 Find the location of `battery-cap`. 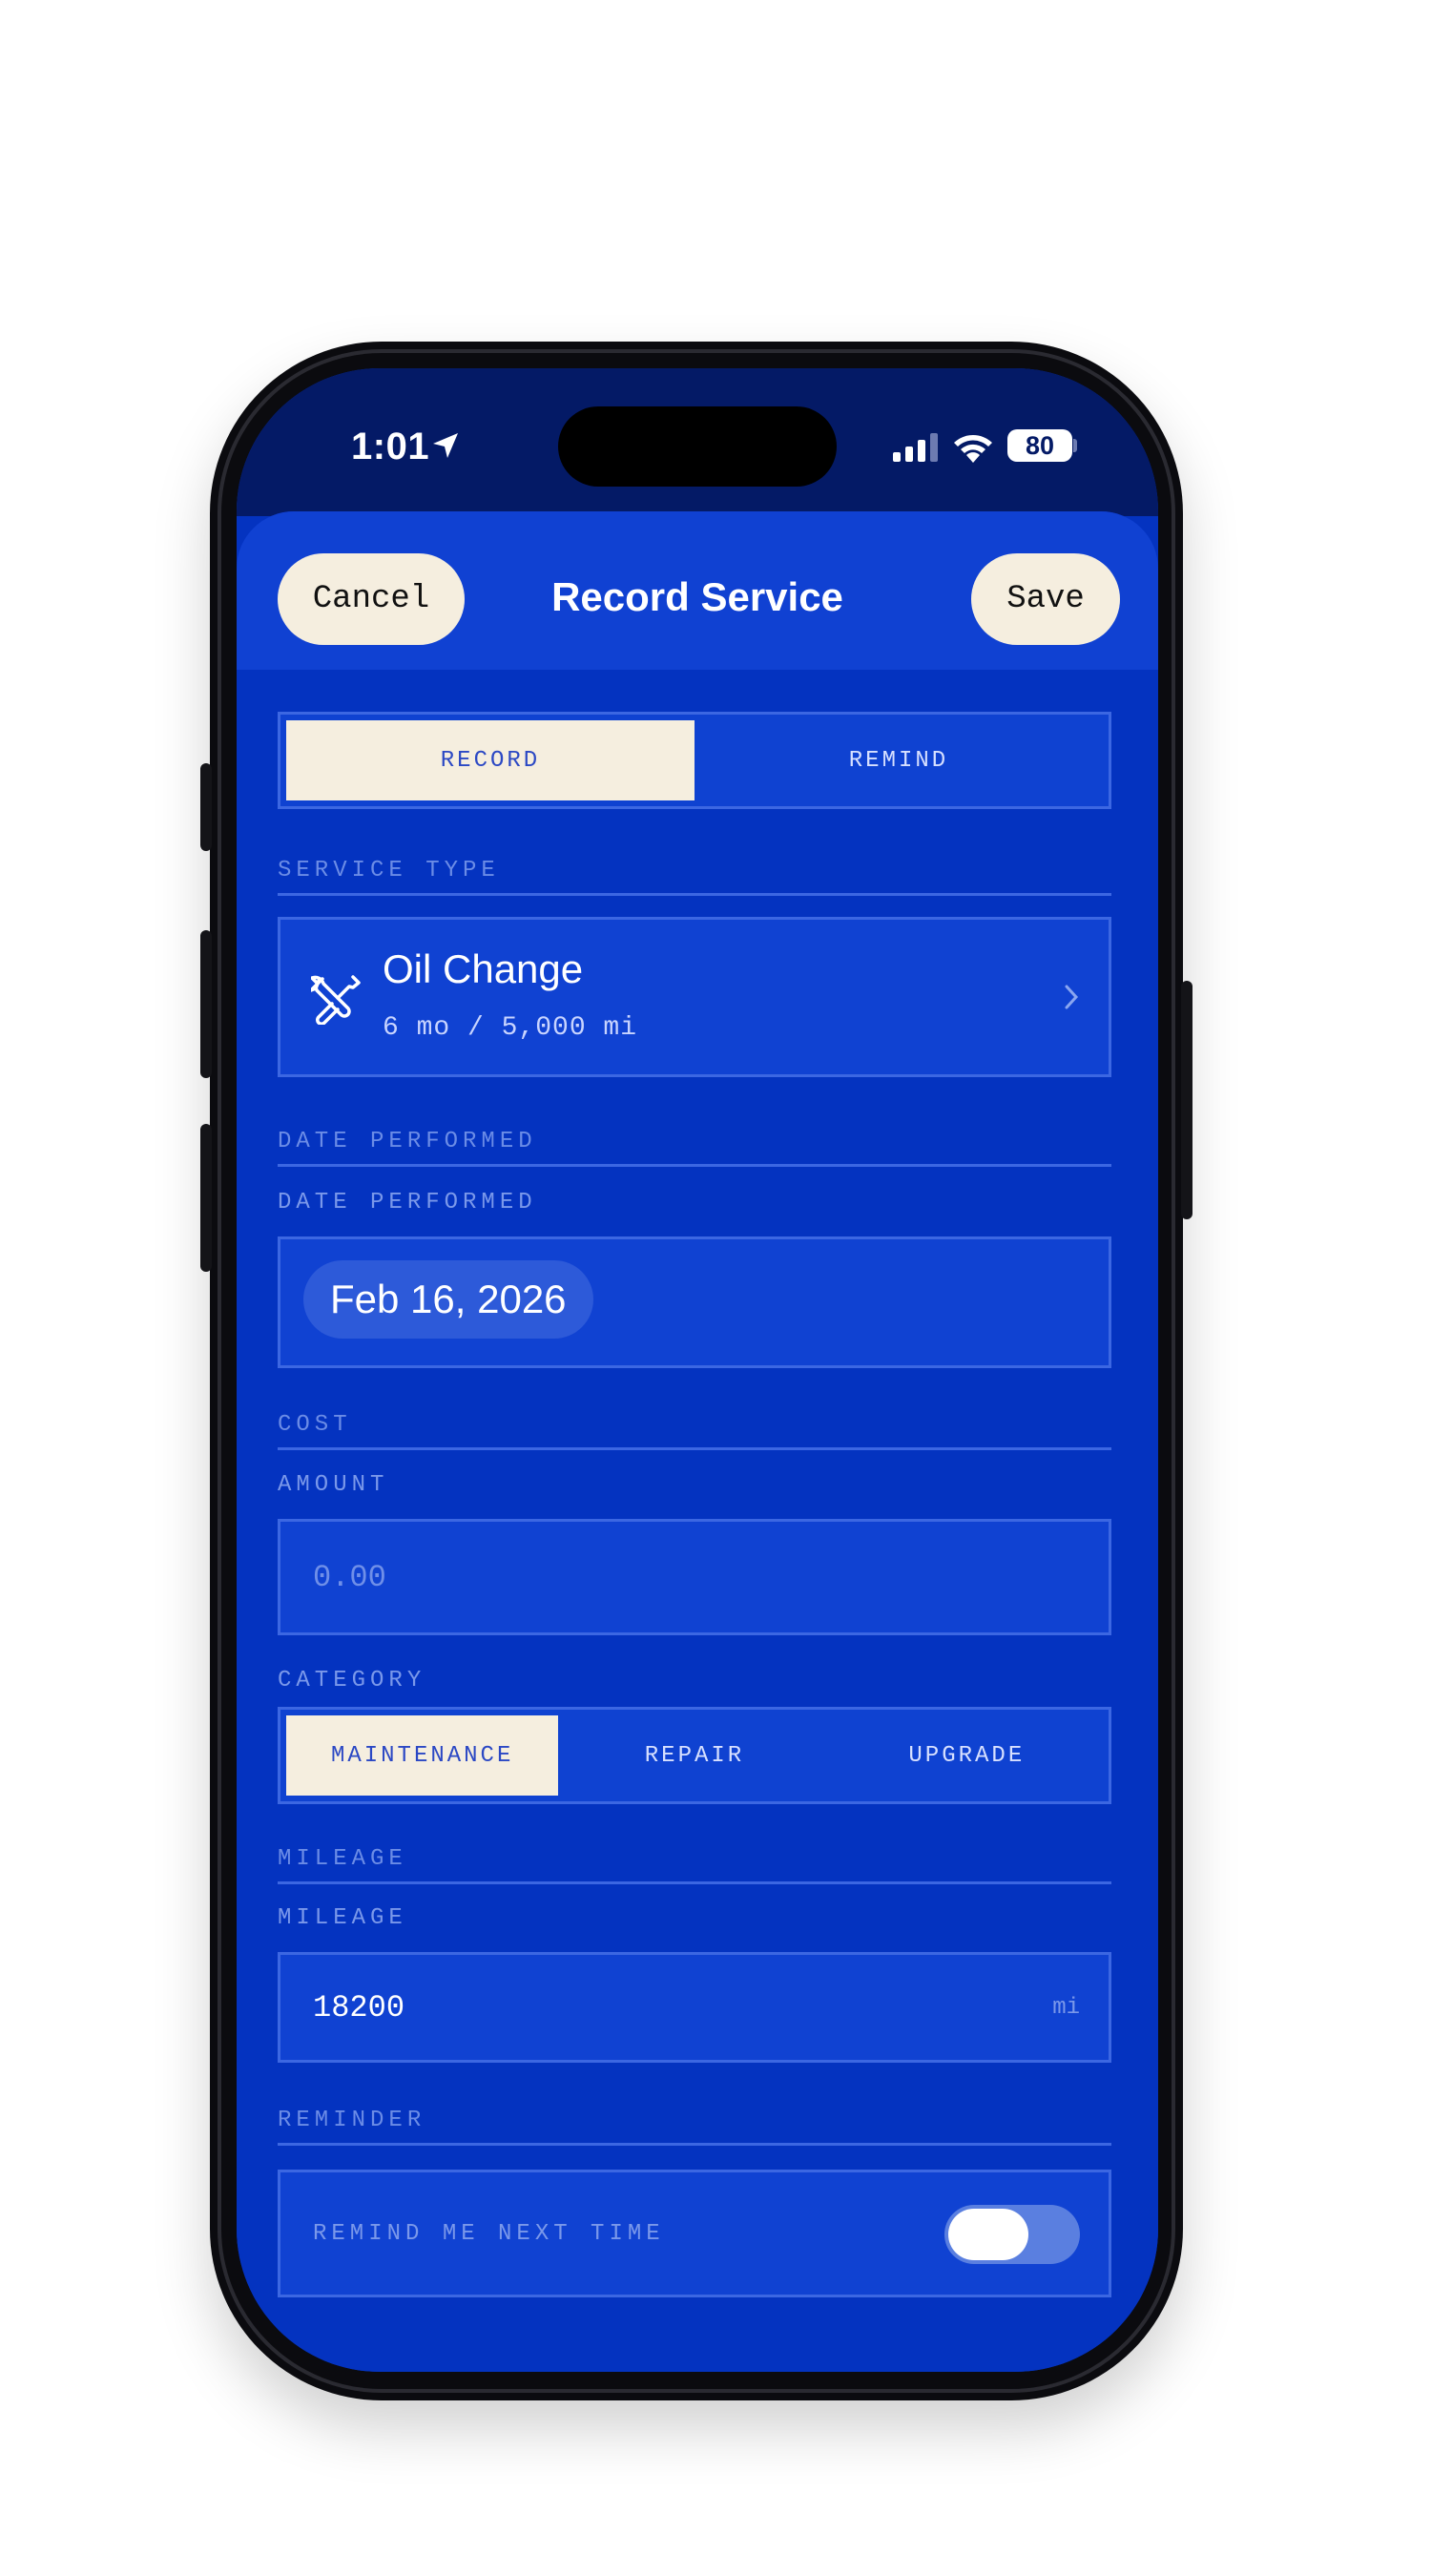

battery-cap is located at coordinates (1075, 445).